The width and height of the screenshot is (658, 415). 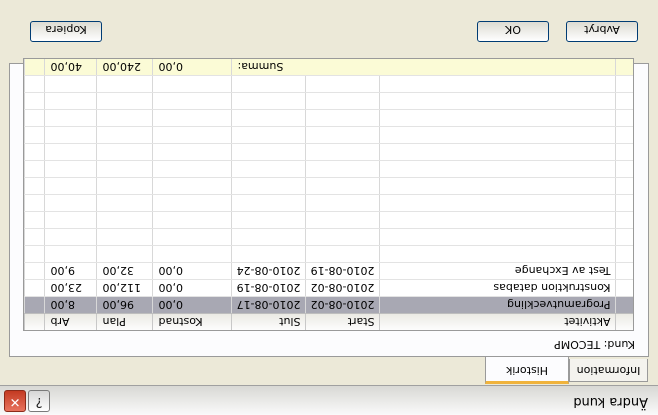 I want to click on summary-row: Summa: 0,00 240,00 40,00, so click(x=328, y=67).